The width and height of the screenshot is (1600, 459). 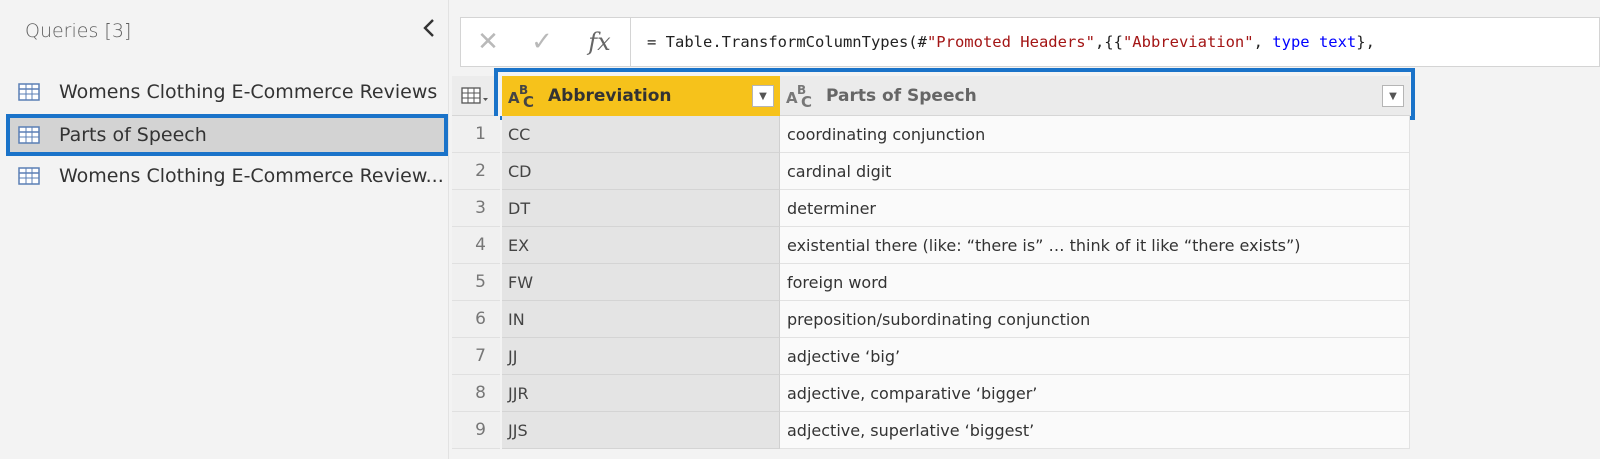 What do you see at coordinates (641, 282) in the screenshot?
I see `cell-abbreviation: FW` at bounding box center [641, 282].